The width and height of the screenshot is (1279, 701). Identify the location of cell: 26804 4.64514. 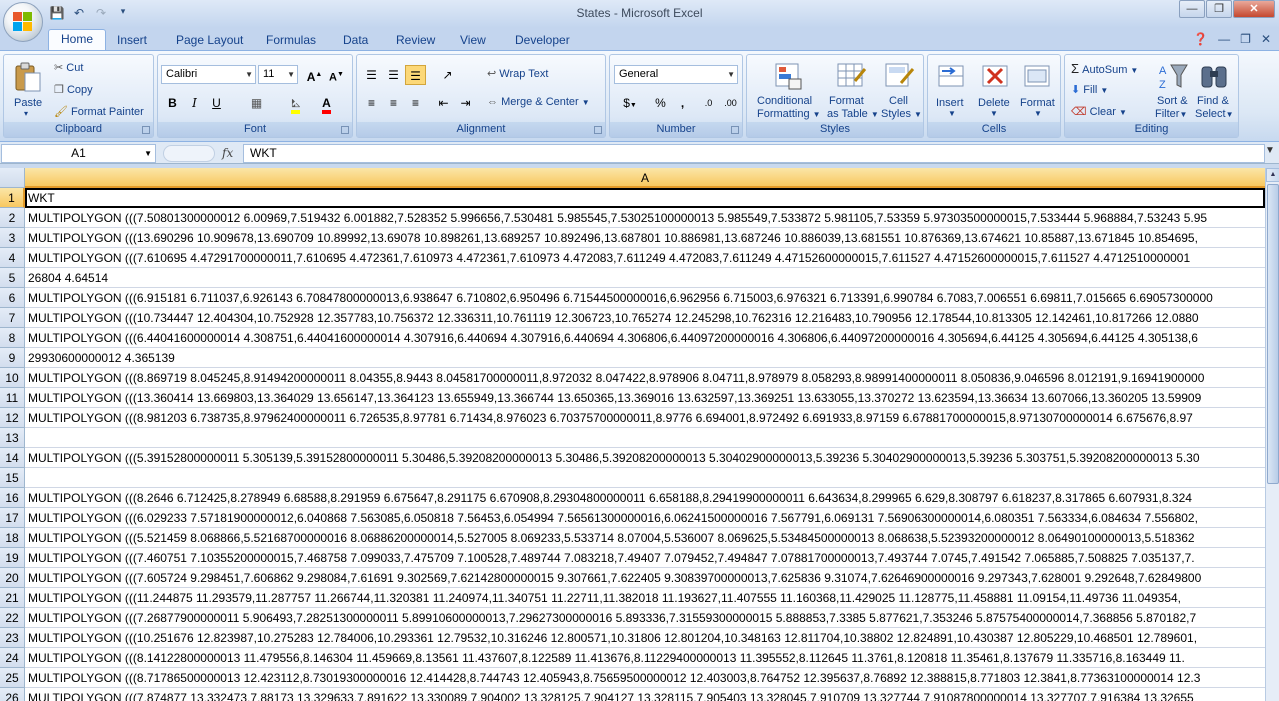
(646, 278).